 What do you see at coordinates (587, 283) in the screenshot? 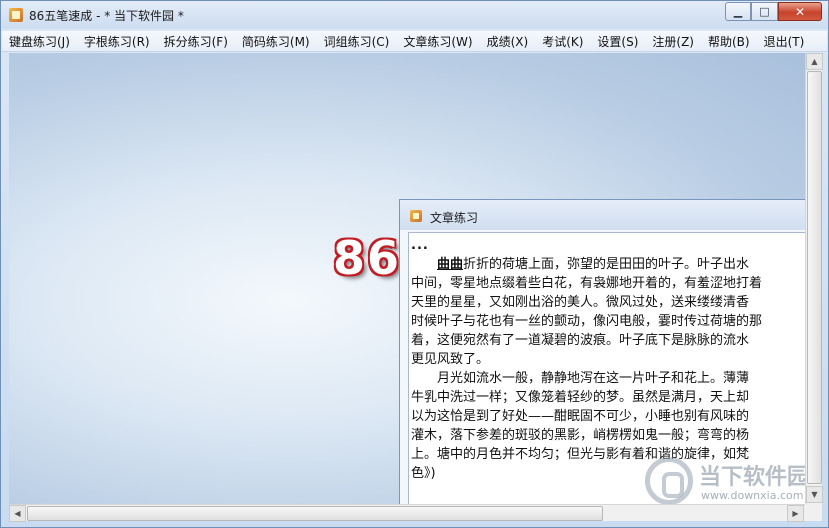
I see `article-line: 中间，零星地点缀着些白花，有袅娜地开着的，有羞涩地打着` at bounding box center [587, 283].